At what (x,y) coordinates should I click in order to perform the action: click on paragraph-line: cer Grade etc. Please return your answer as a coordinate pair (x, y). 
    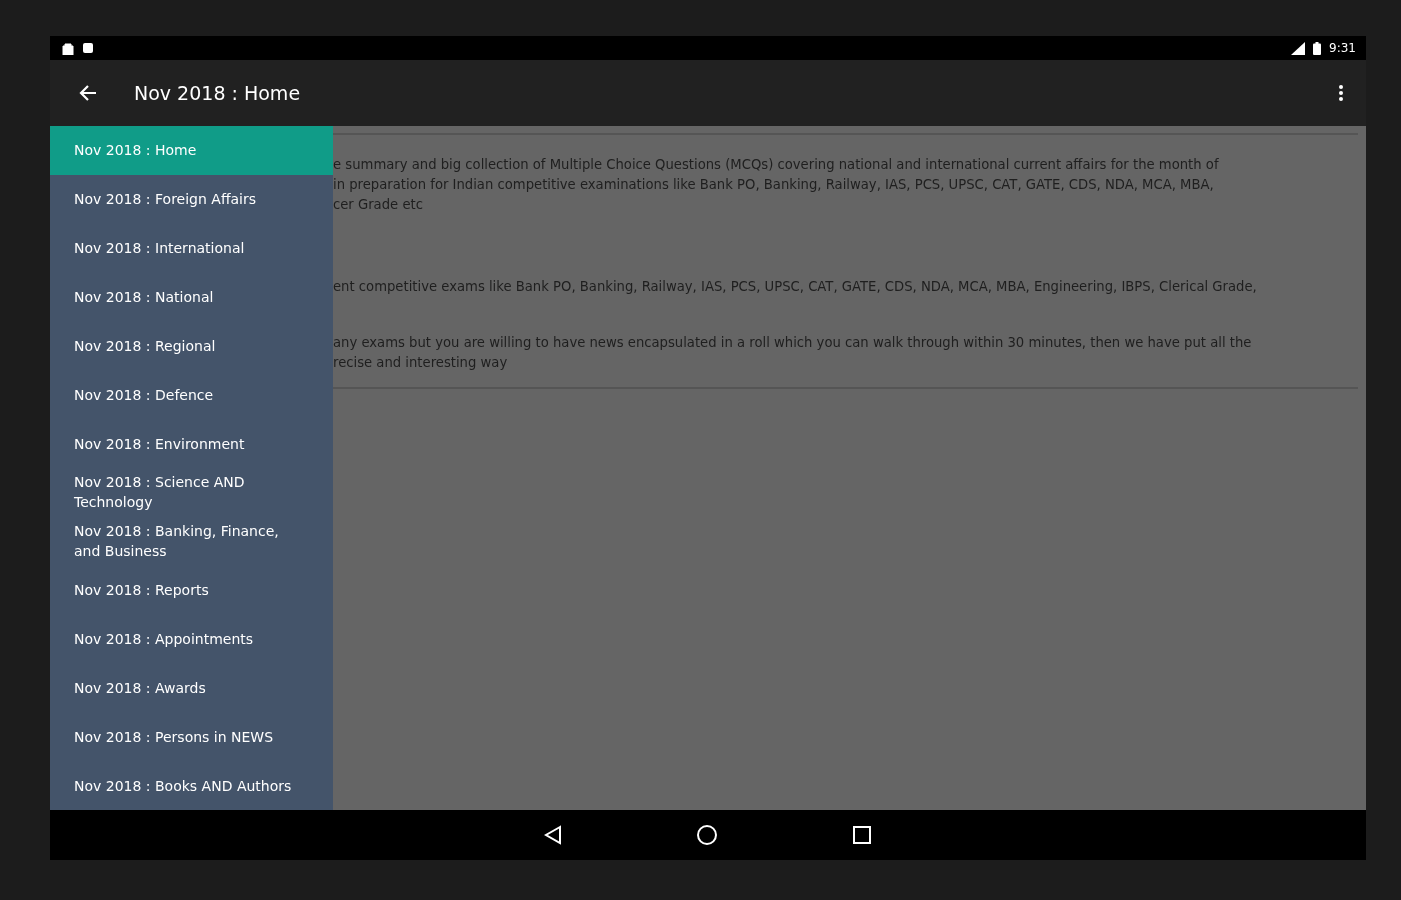
    Looking at the image, I should click on (378, 205).